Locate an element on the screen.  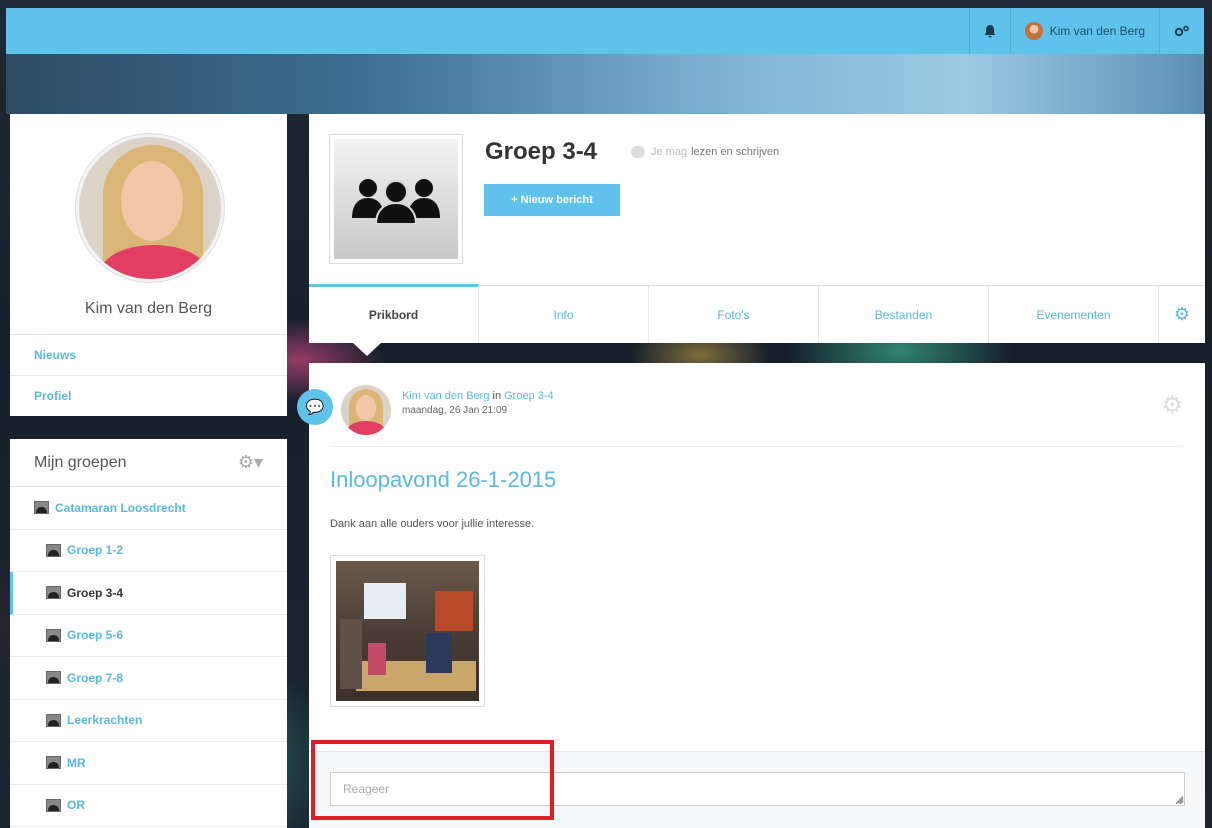
my-groups-header: Mijn groepen ⚙▾ is located at coordinates (148, 463).